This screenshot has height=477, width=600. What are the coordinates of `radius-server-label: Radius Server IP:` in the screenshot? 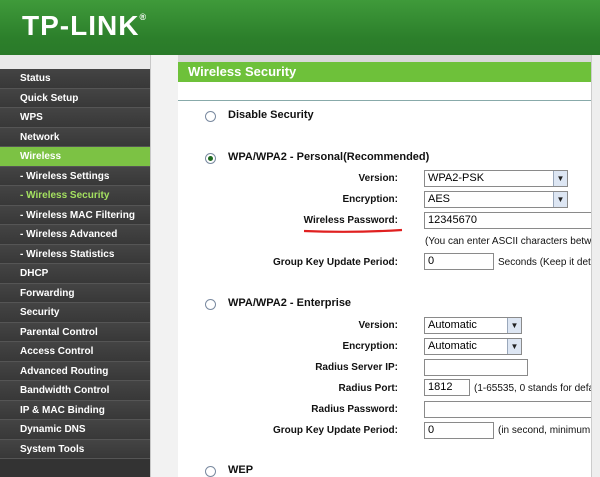 It's located at (356, 367).